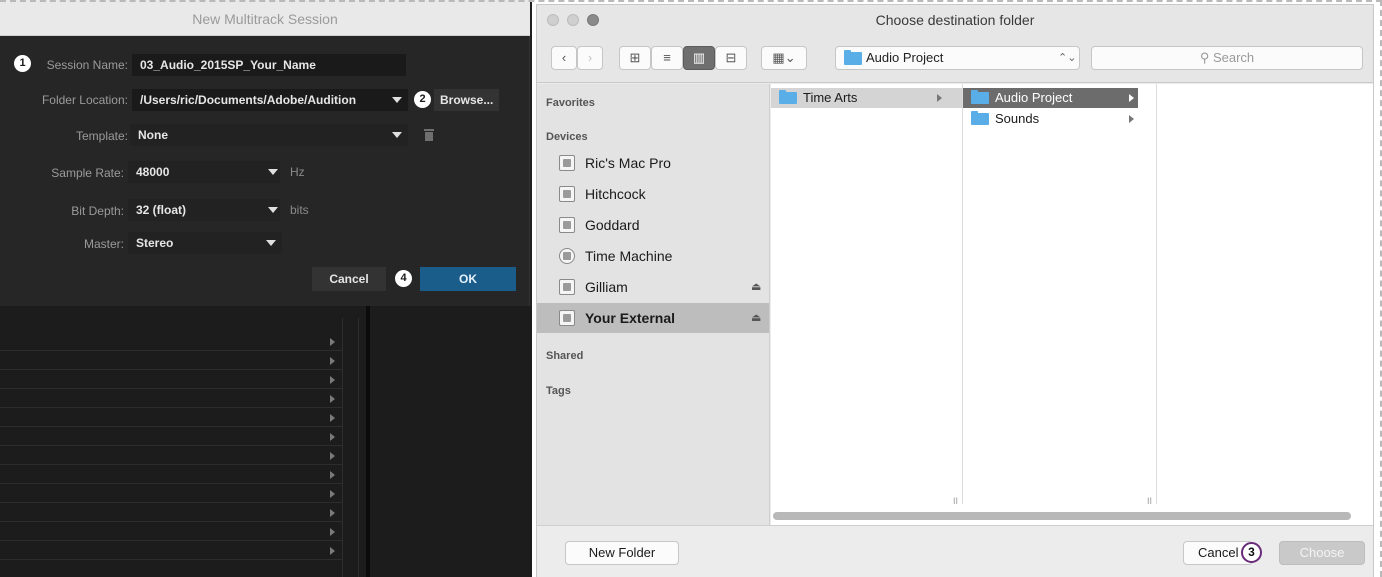 This screenshot has height=577, width=1382. What do you see at coordinates (980, 118) in the screenshot?
I see `folder-icon` at bounding box center [980, 118].